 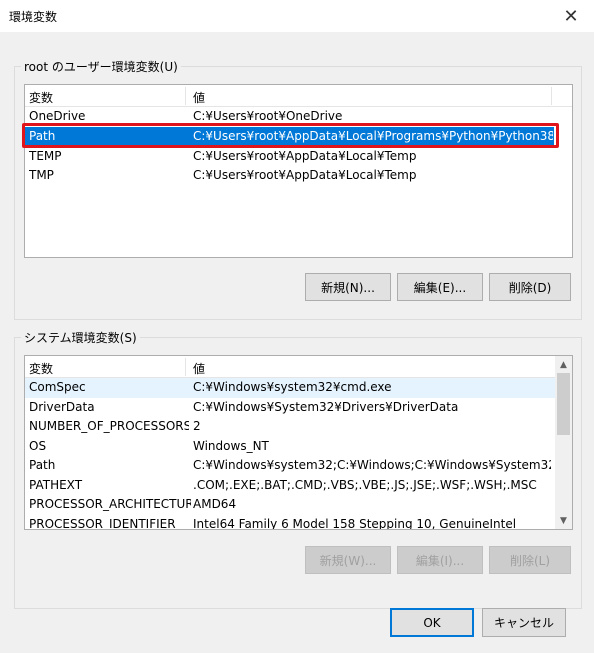 I want to click on user-delete-button: 削除(D), so click(x=530, y=287).